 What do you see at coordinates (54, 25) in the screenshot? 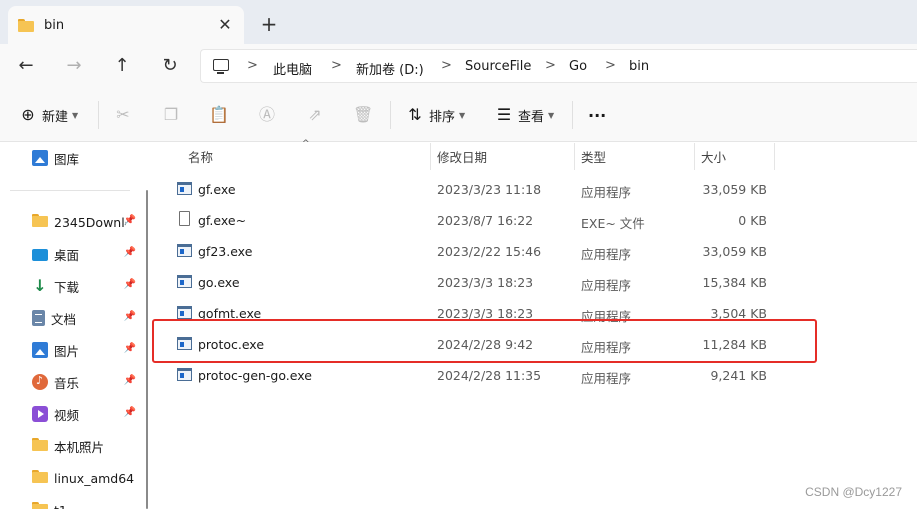
I see `tab-title: bin` at bounding box center [54, 25].